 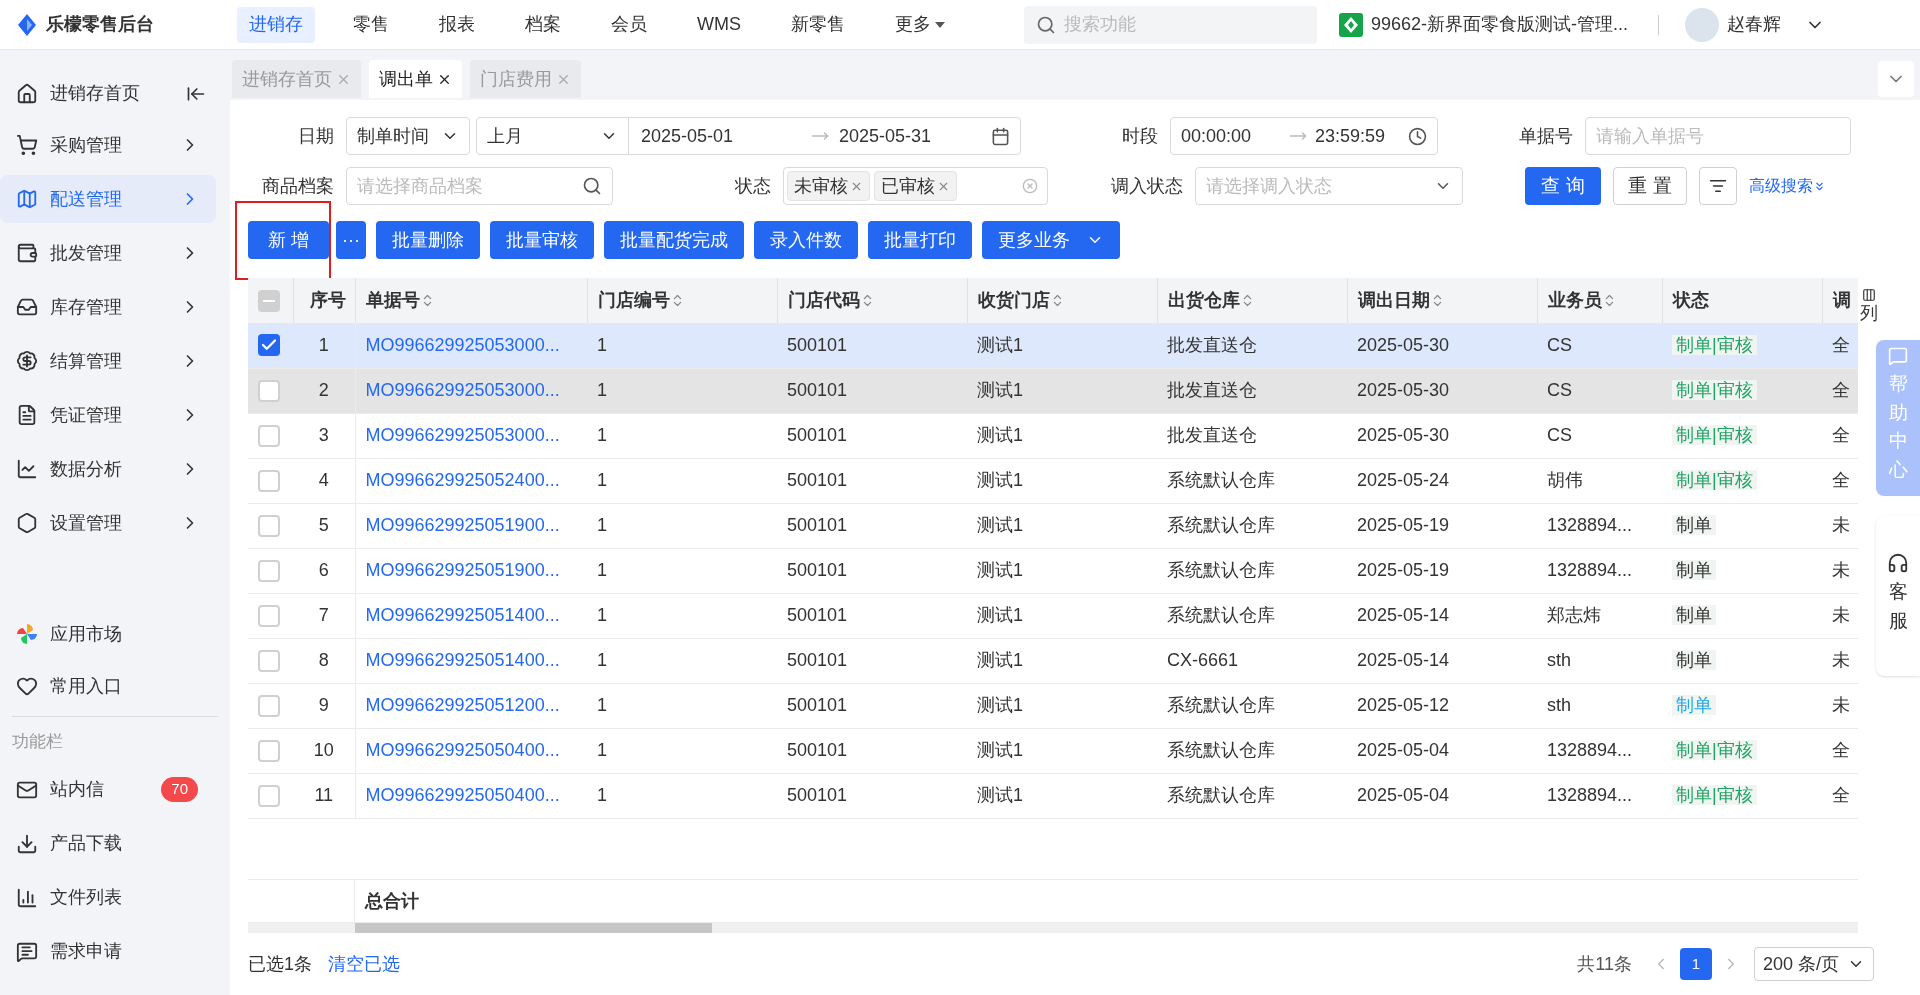 What do you see at coordinates (806, 240) in the screenshot?
I see `action-button: 录入件数` at bounding box center [806, 240].